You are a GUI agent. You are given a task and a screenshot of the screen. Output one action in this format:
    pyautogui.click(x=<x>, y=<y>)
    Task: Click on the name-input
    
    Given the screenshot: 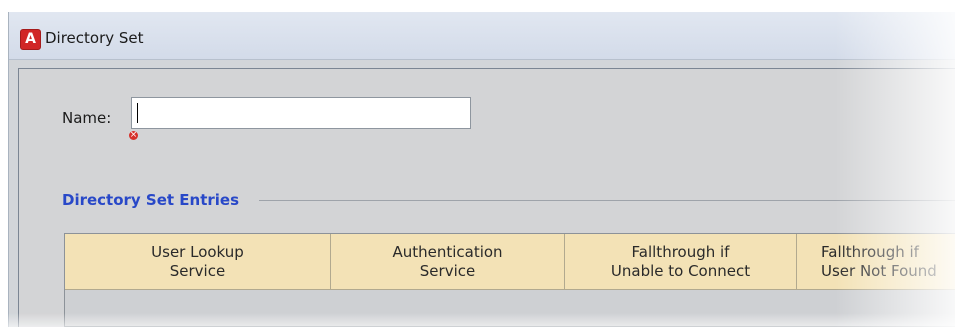 What is the action you would take?
    pyautogui.click(x=301, y=113)
    